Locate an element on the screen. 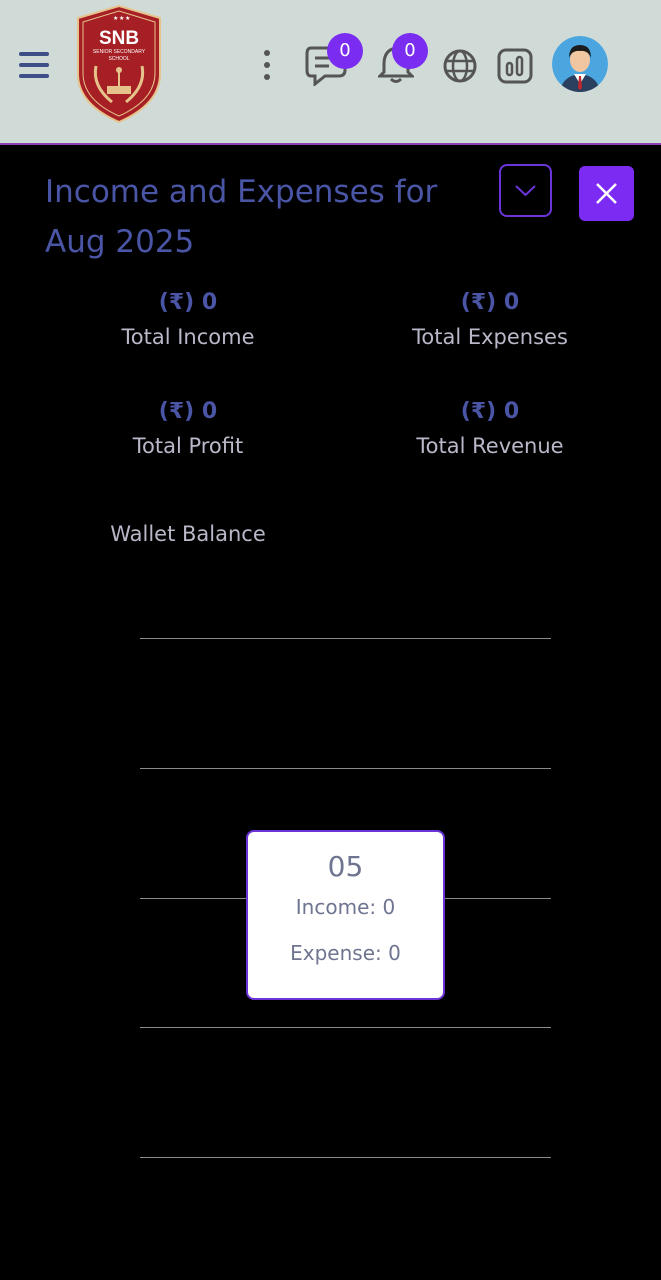  collapse-button is located at coordinates (525, 190).